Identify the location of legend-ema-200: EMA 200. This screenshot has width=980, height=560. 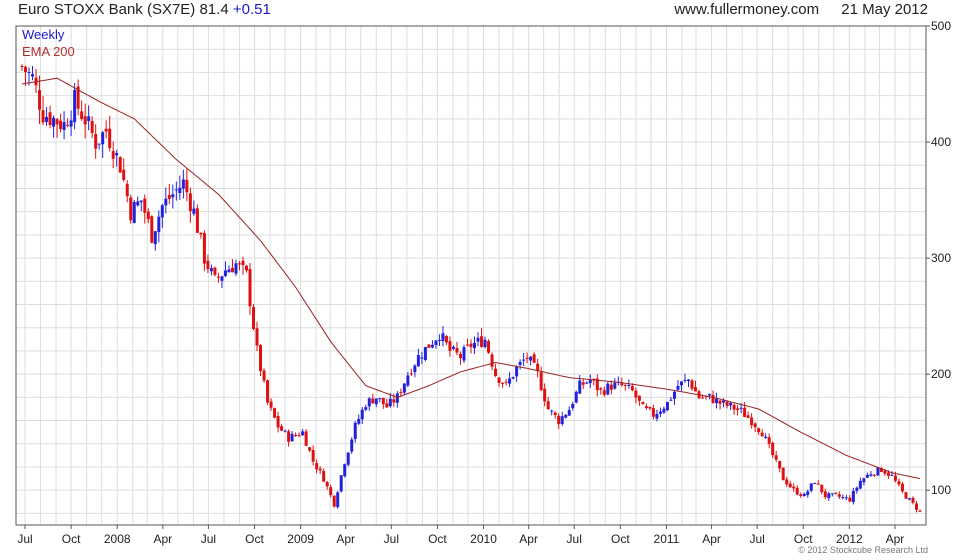
(48, 51).